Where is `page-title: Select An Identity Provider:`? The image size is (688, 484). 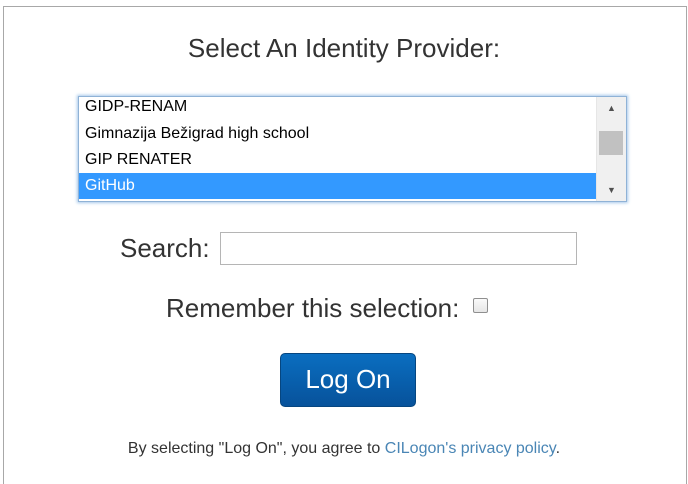 page-title: Select An Identity Provider: is located at coordinates (344, 48).